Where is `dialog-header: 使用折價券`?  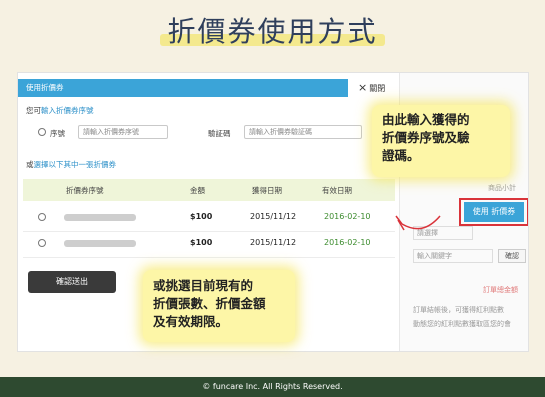
dialog-header: 使用折價券 is located at coordinates (183, 88).